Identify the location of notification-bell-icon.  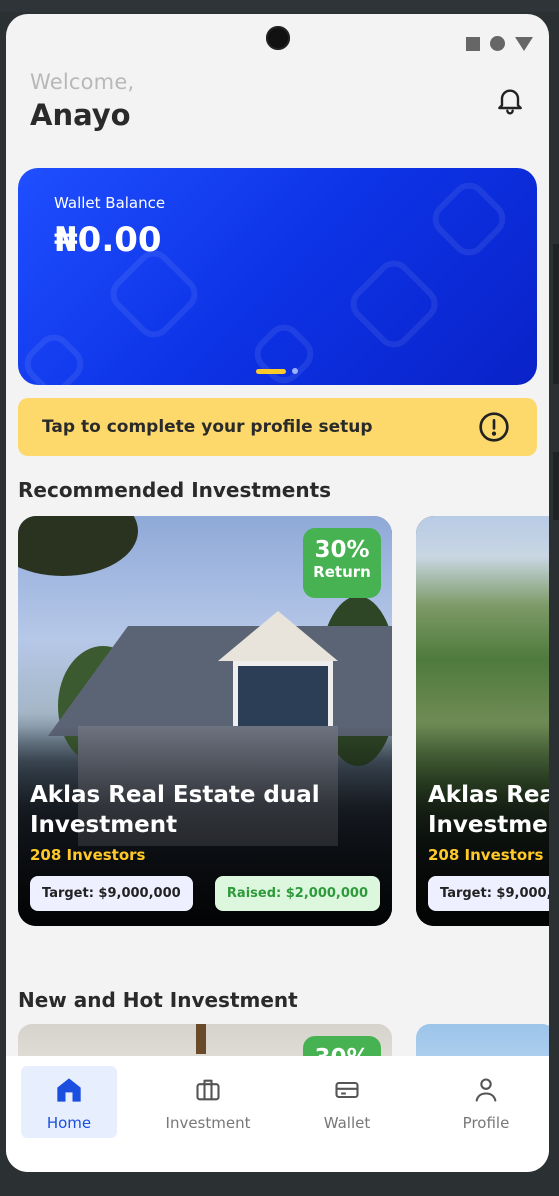
(510, 100).